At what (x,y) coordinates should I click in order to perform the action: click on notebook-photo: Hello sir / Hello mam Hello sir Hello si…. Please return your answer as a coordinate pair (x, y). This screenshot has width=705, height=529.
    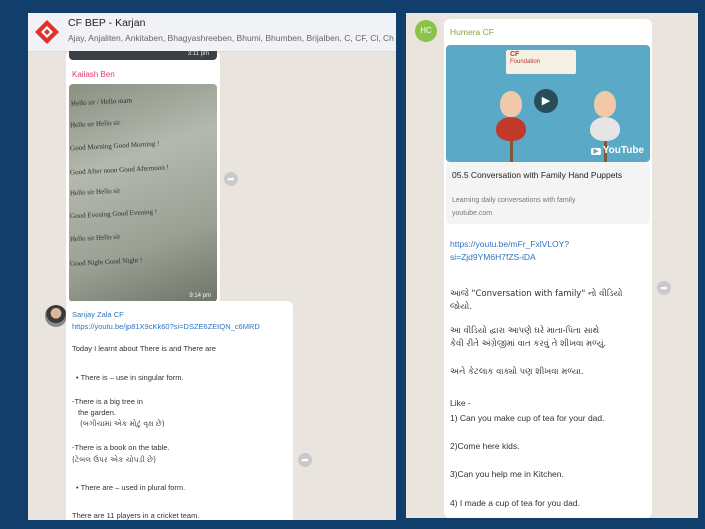
    Looking at the image, I should click on (143, 193).